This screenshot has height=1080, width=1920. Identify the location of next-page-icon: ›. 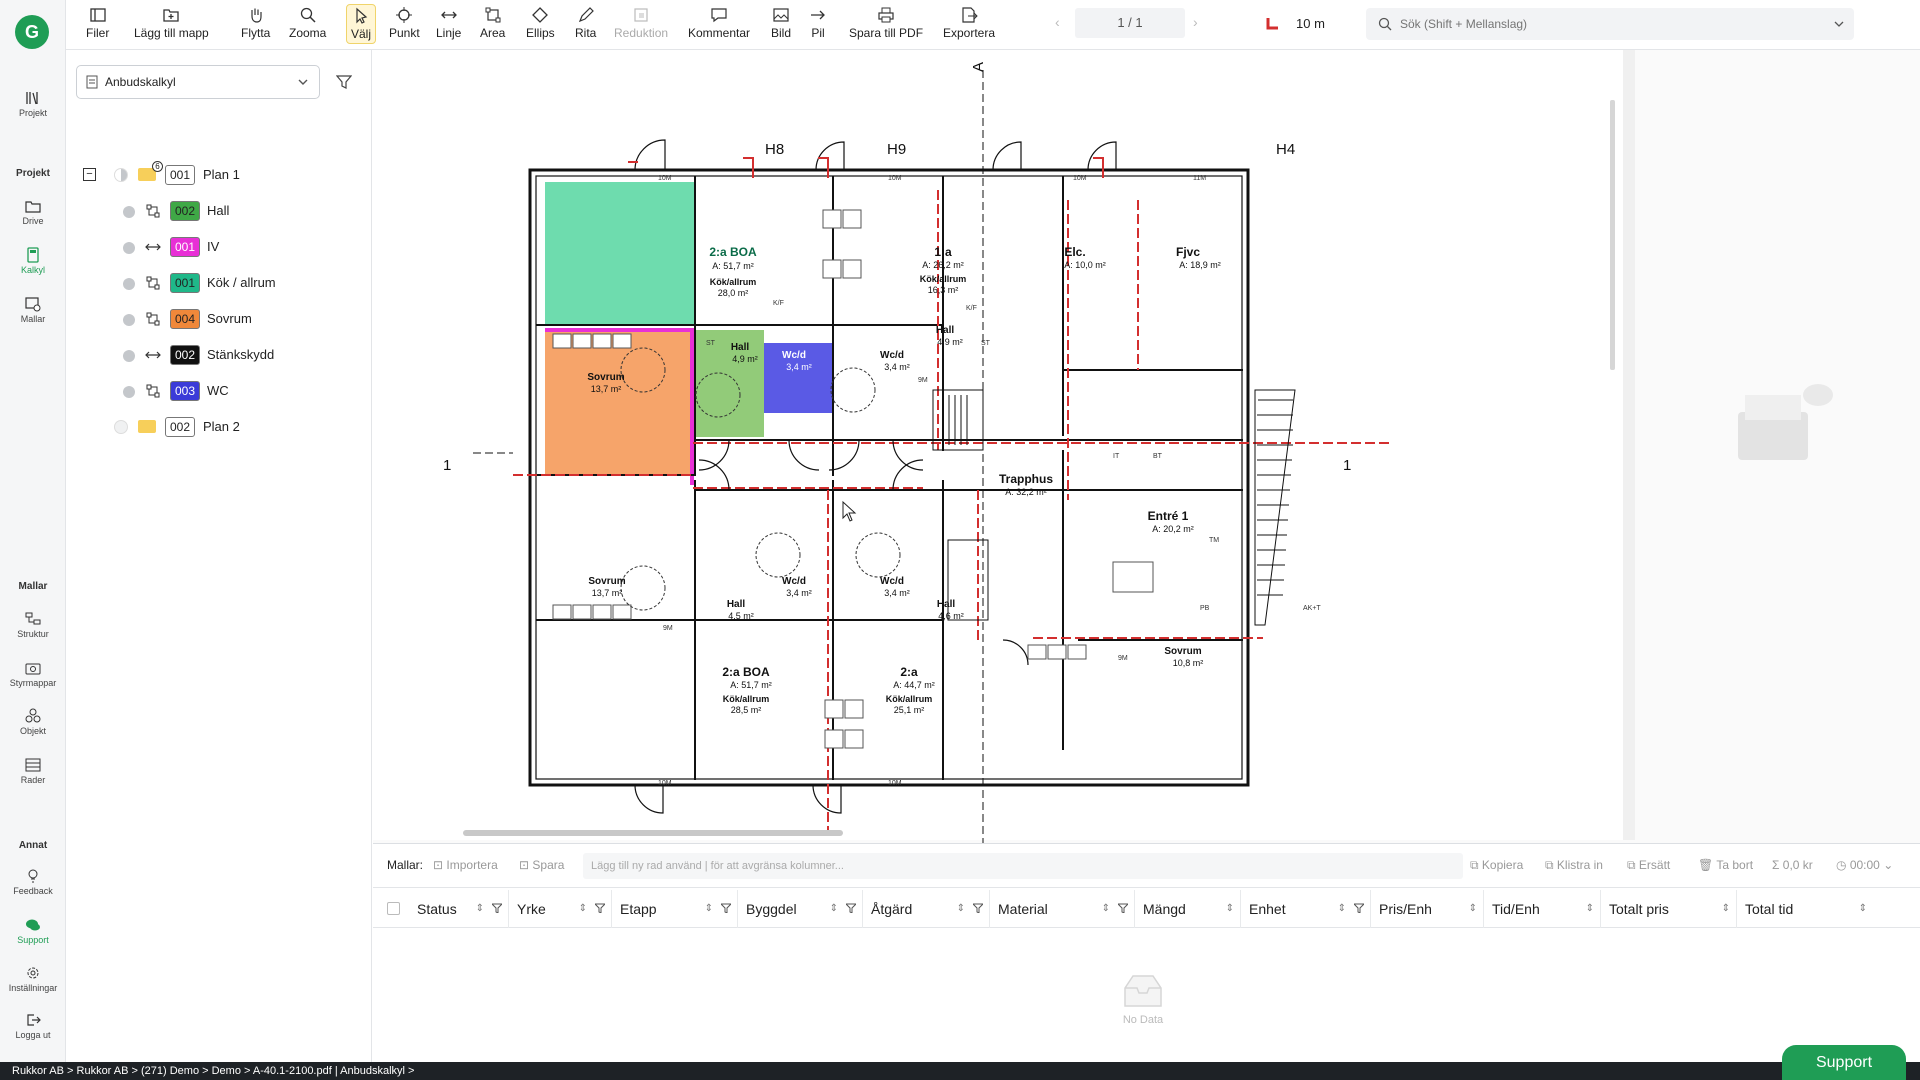
(1195, 22).